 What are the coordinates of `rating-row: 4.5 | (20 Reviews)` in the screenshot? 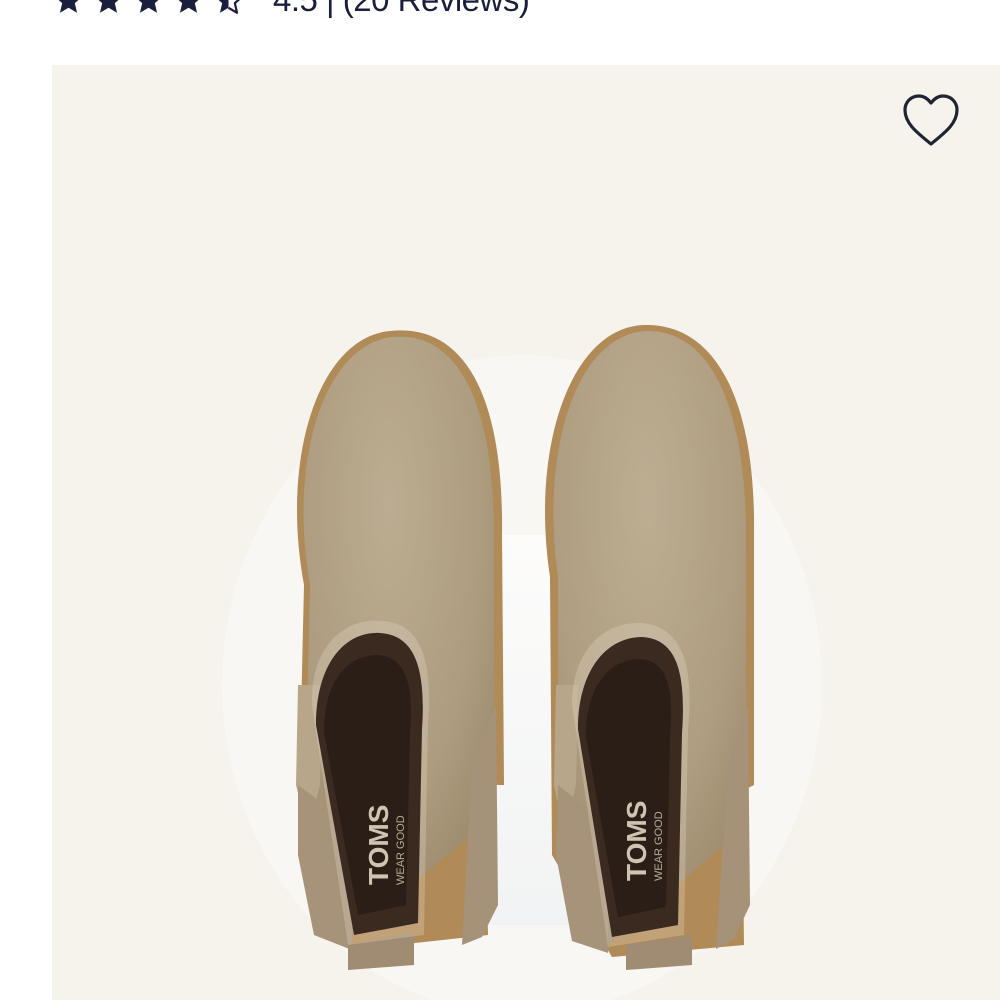 It's located at (291, 11).